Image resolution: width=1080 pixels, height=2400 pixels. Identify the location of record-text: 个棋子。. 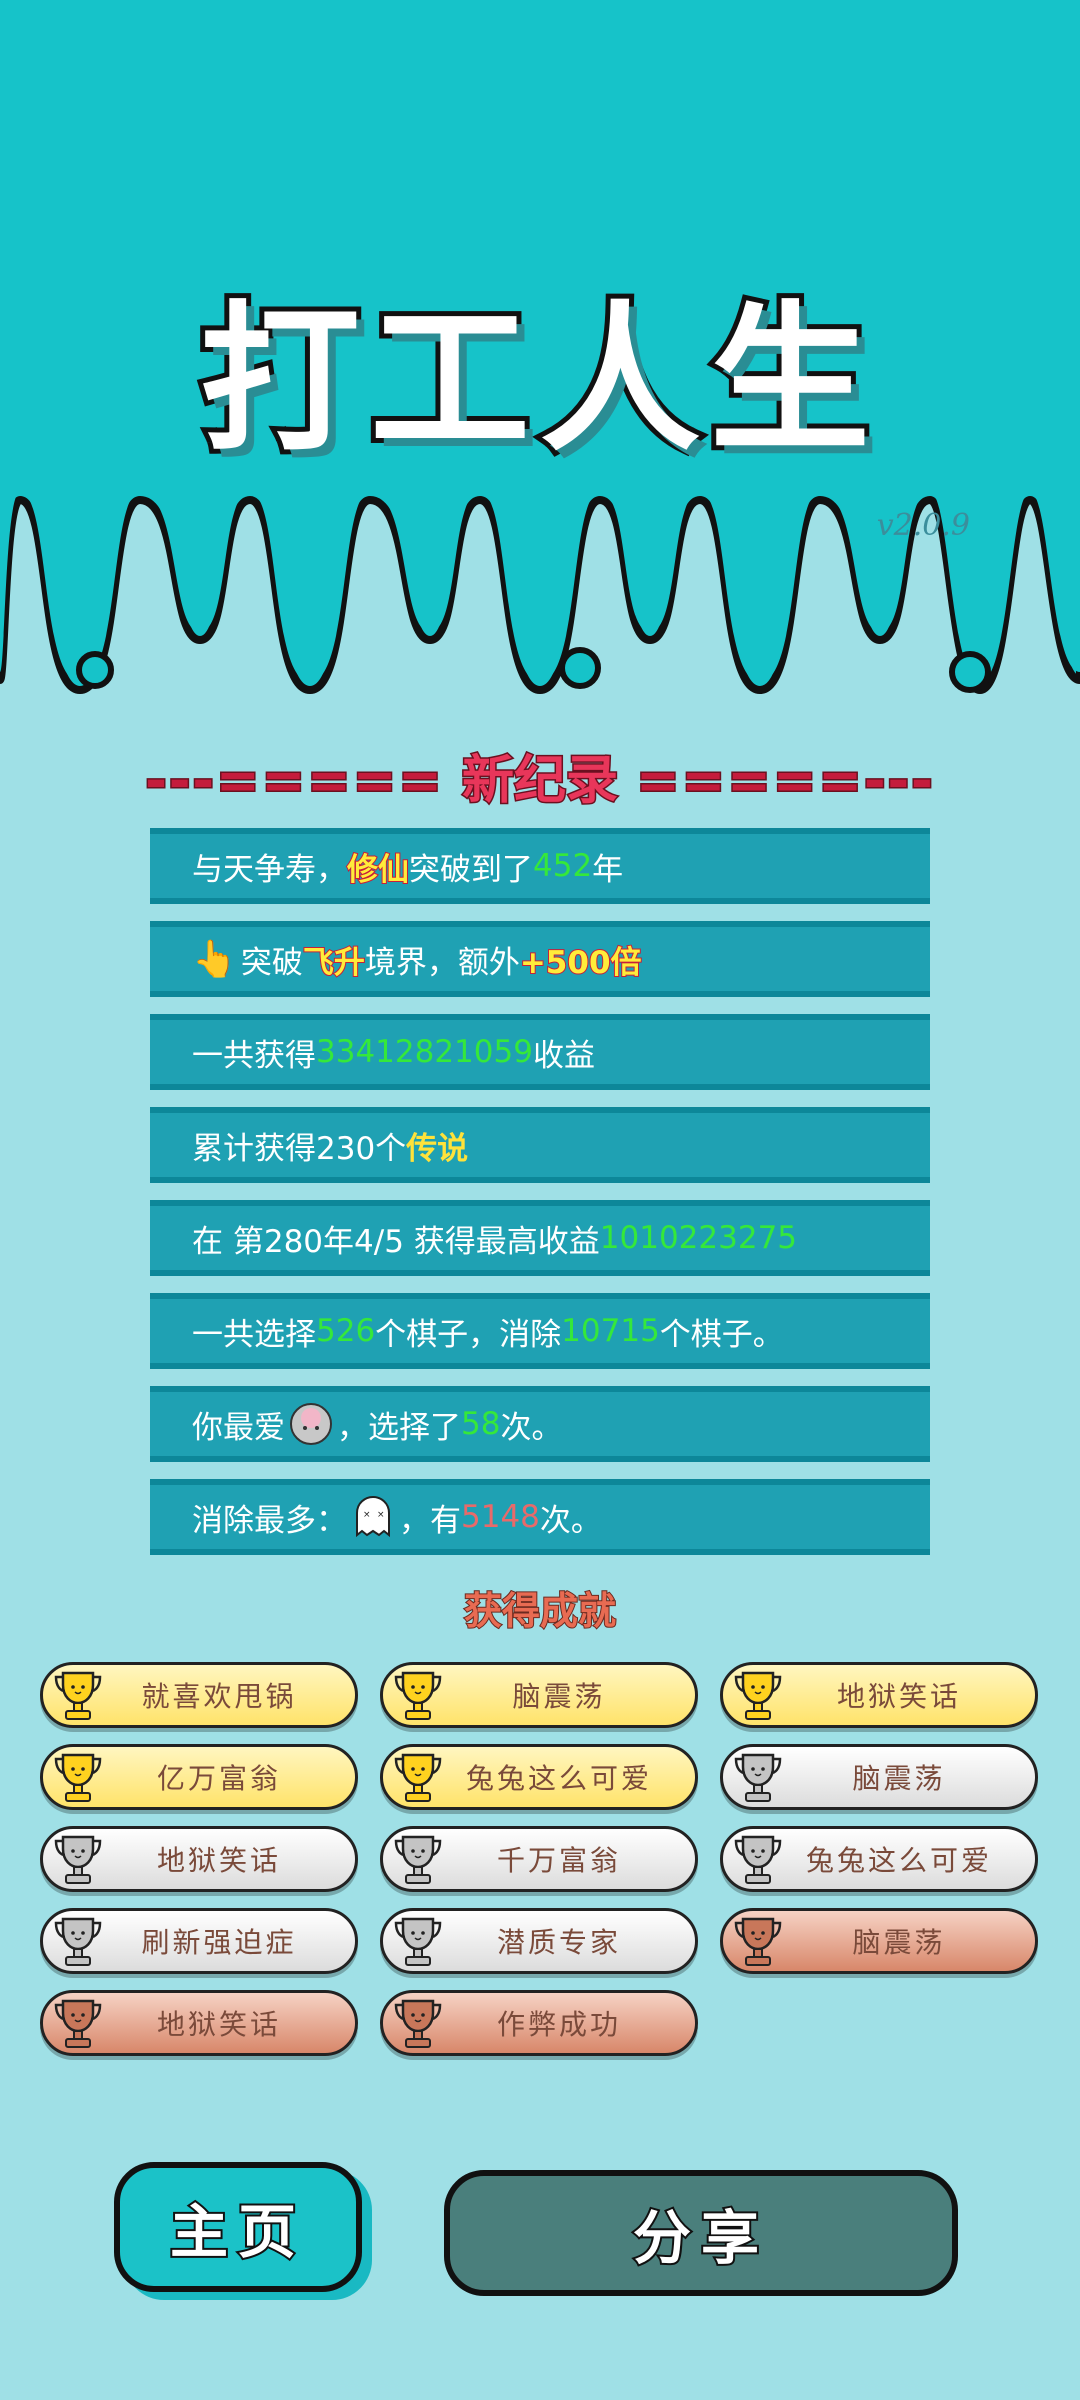
(721, 1334).